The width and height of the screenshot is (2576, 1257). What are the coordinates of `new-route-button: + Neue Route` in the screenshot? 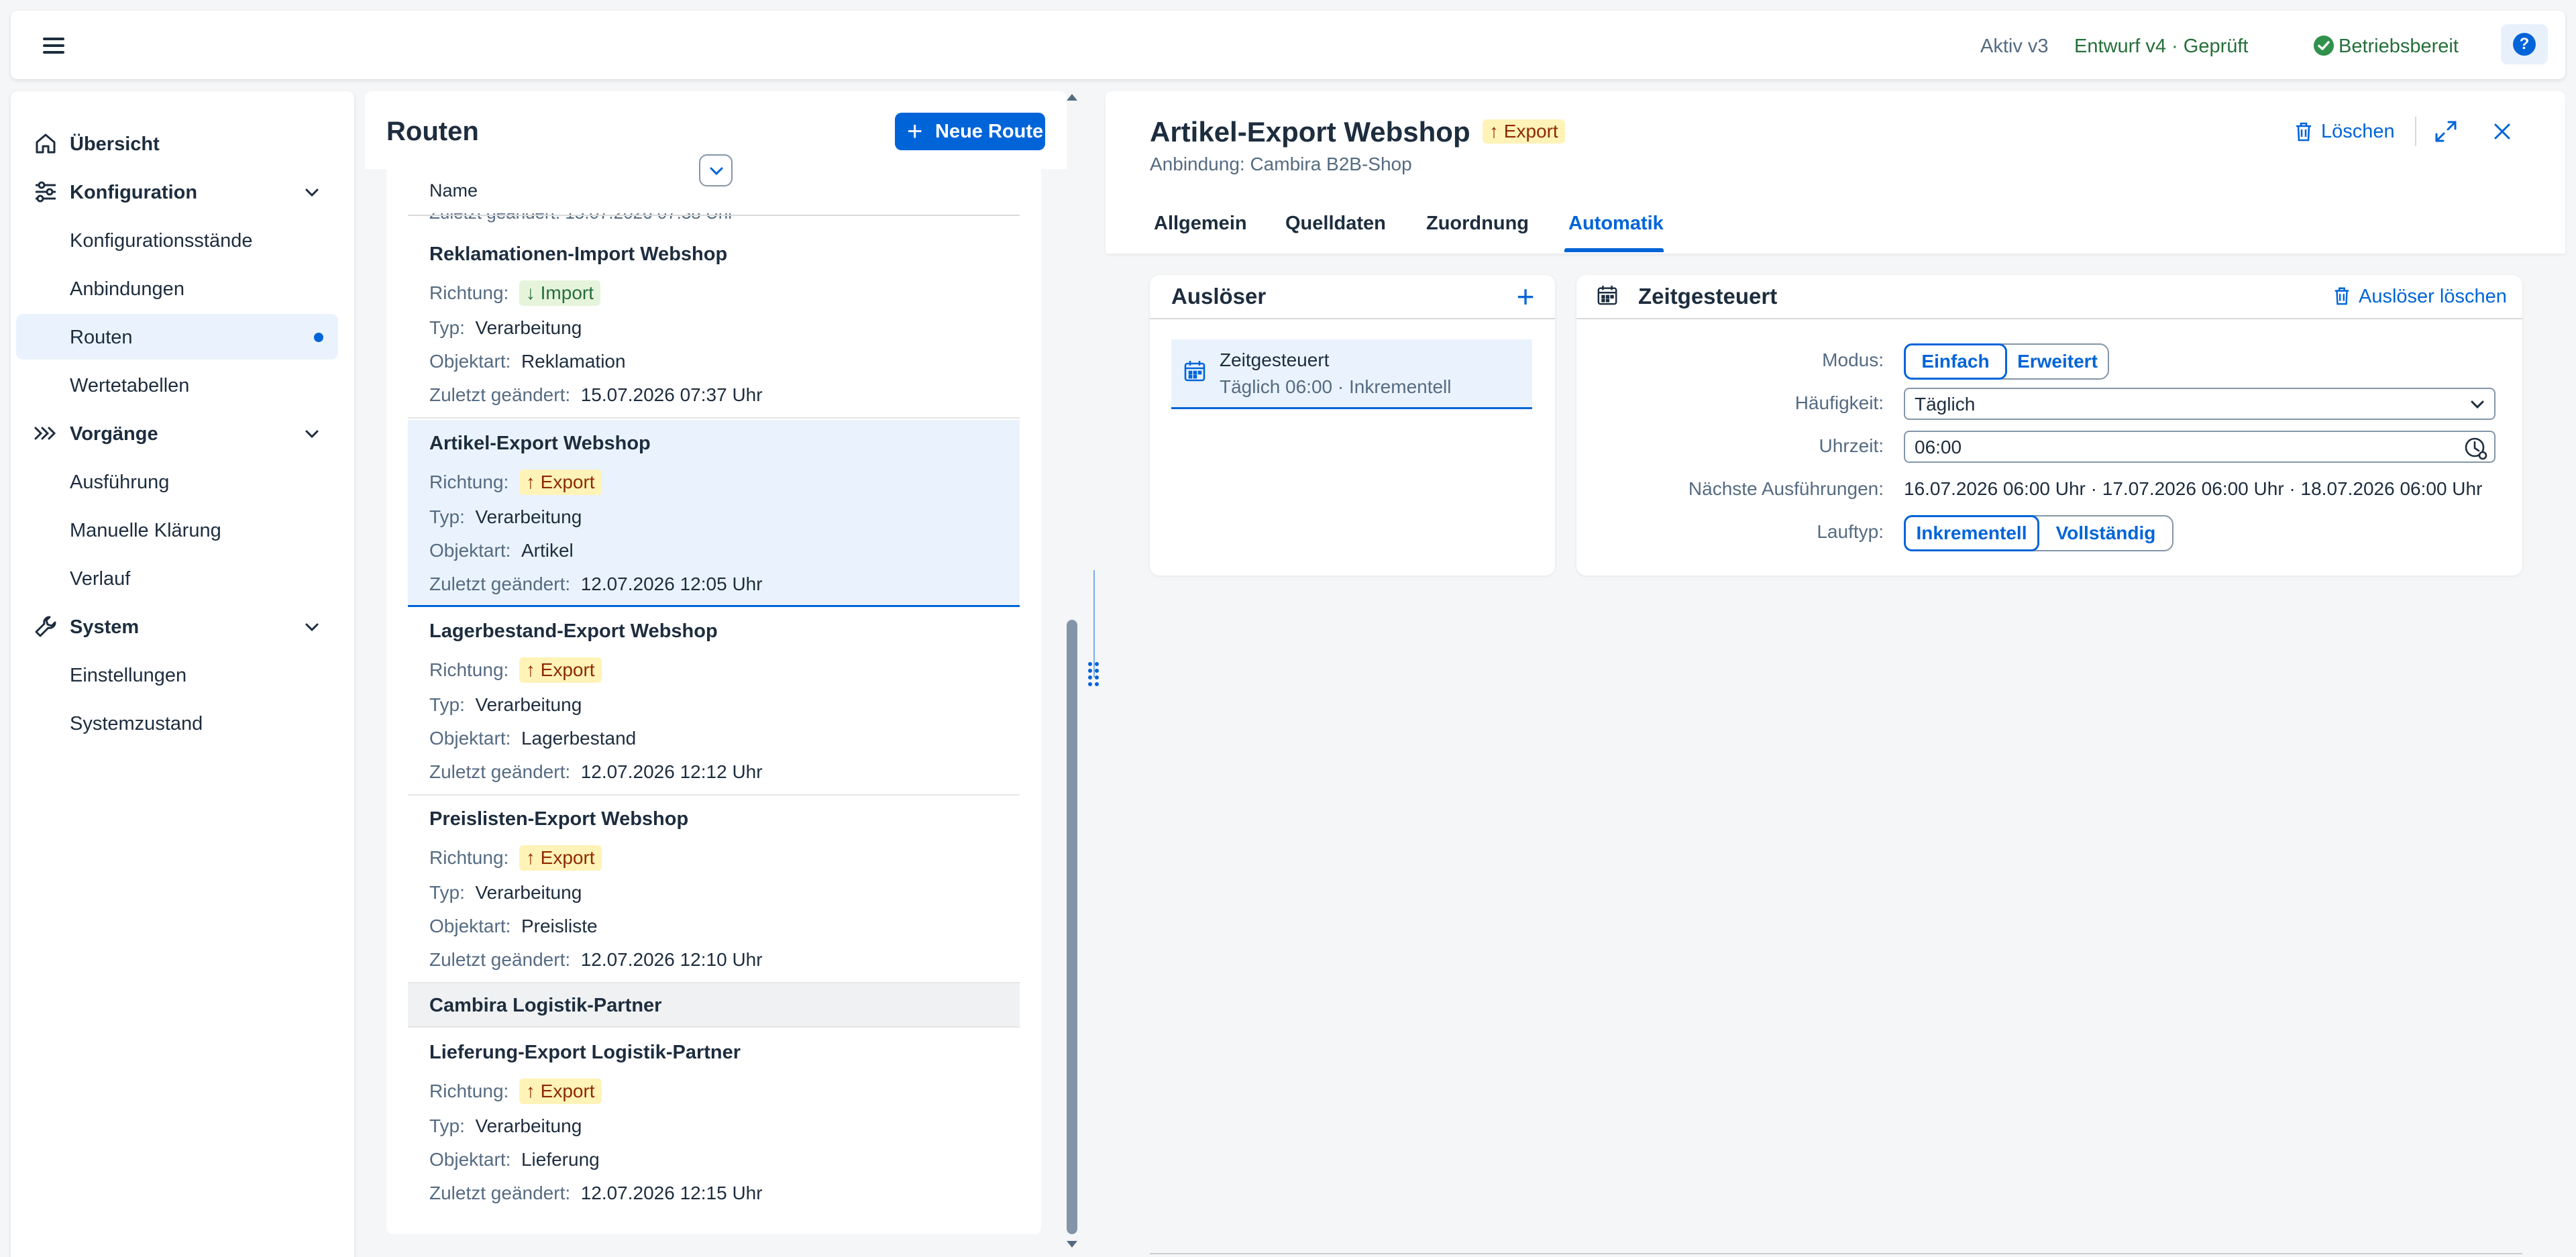 It's located at (970, 131).